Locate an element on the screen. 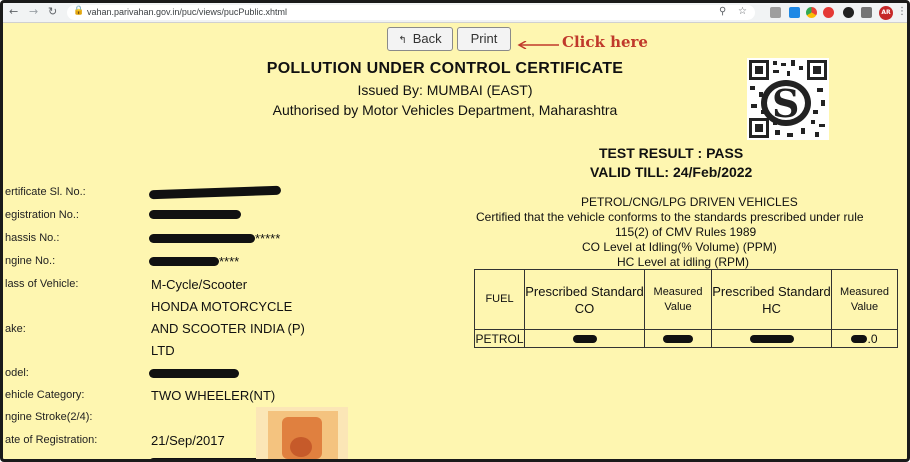  back-arrow-icon: ↰ is located at coordinates (402, 40).